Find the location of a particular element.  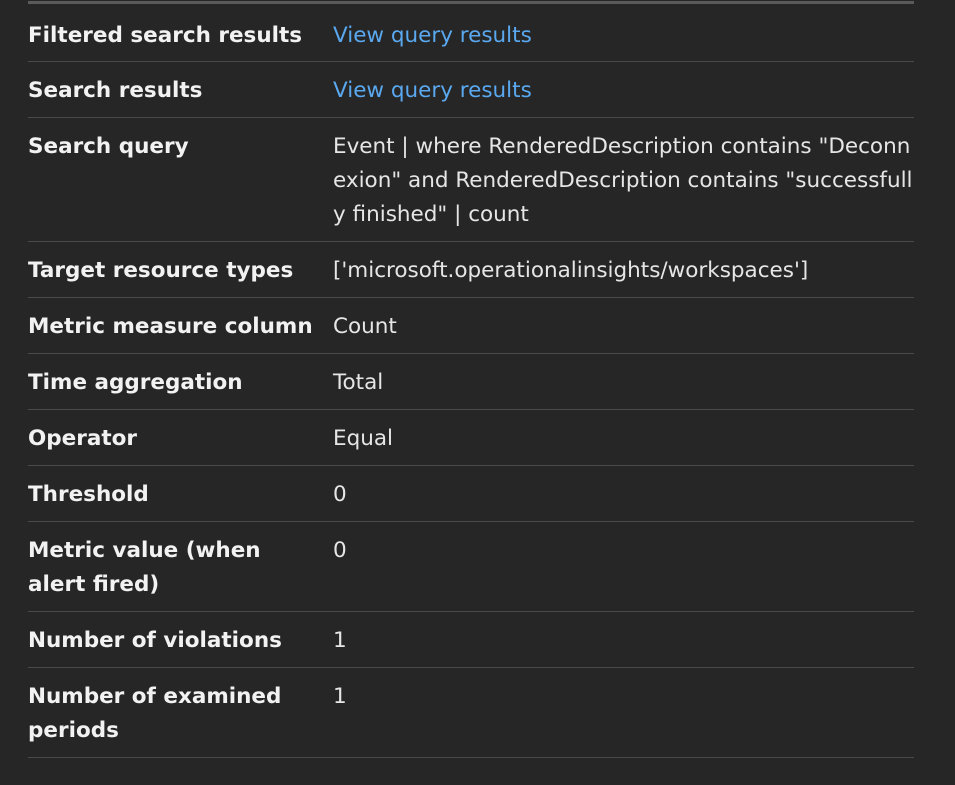

table-row-threshold: Threshold 0 is located at coordinates (471, 493).